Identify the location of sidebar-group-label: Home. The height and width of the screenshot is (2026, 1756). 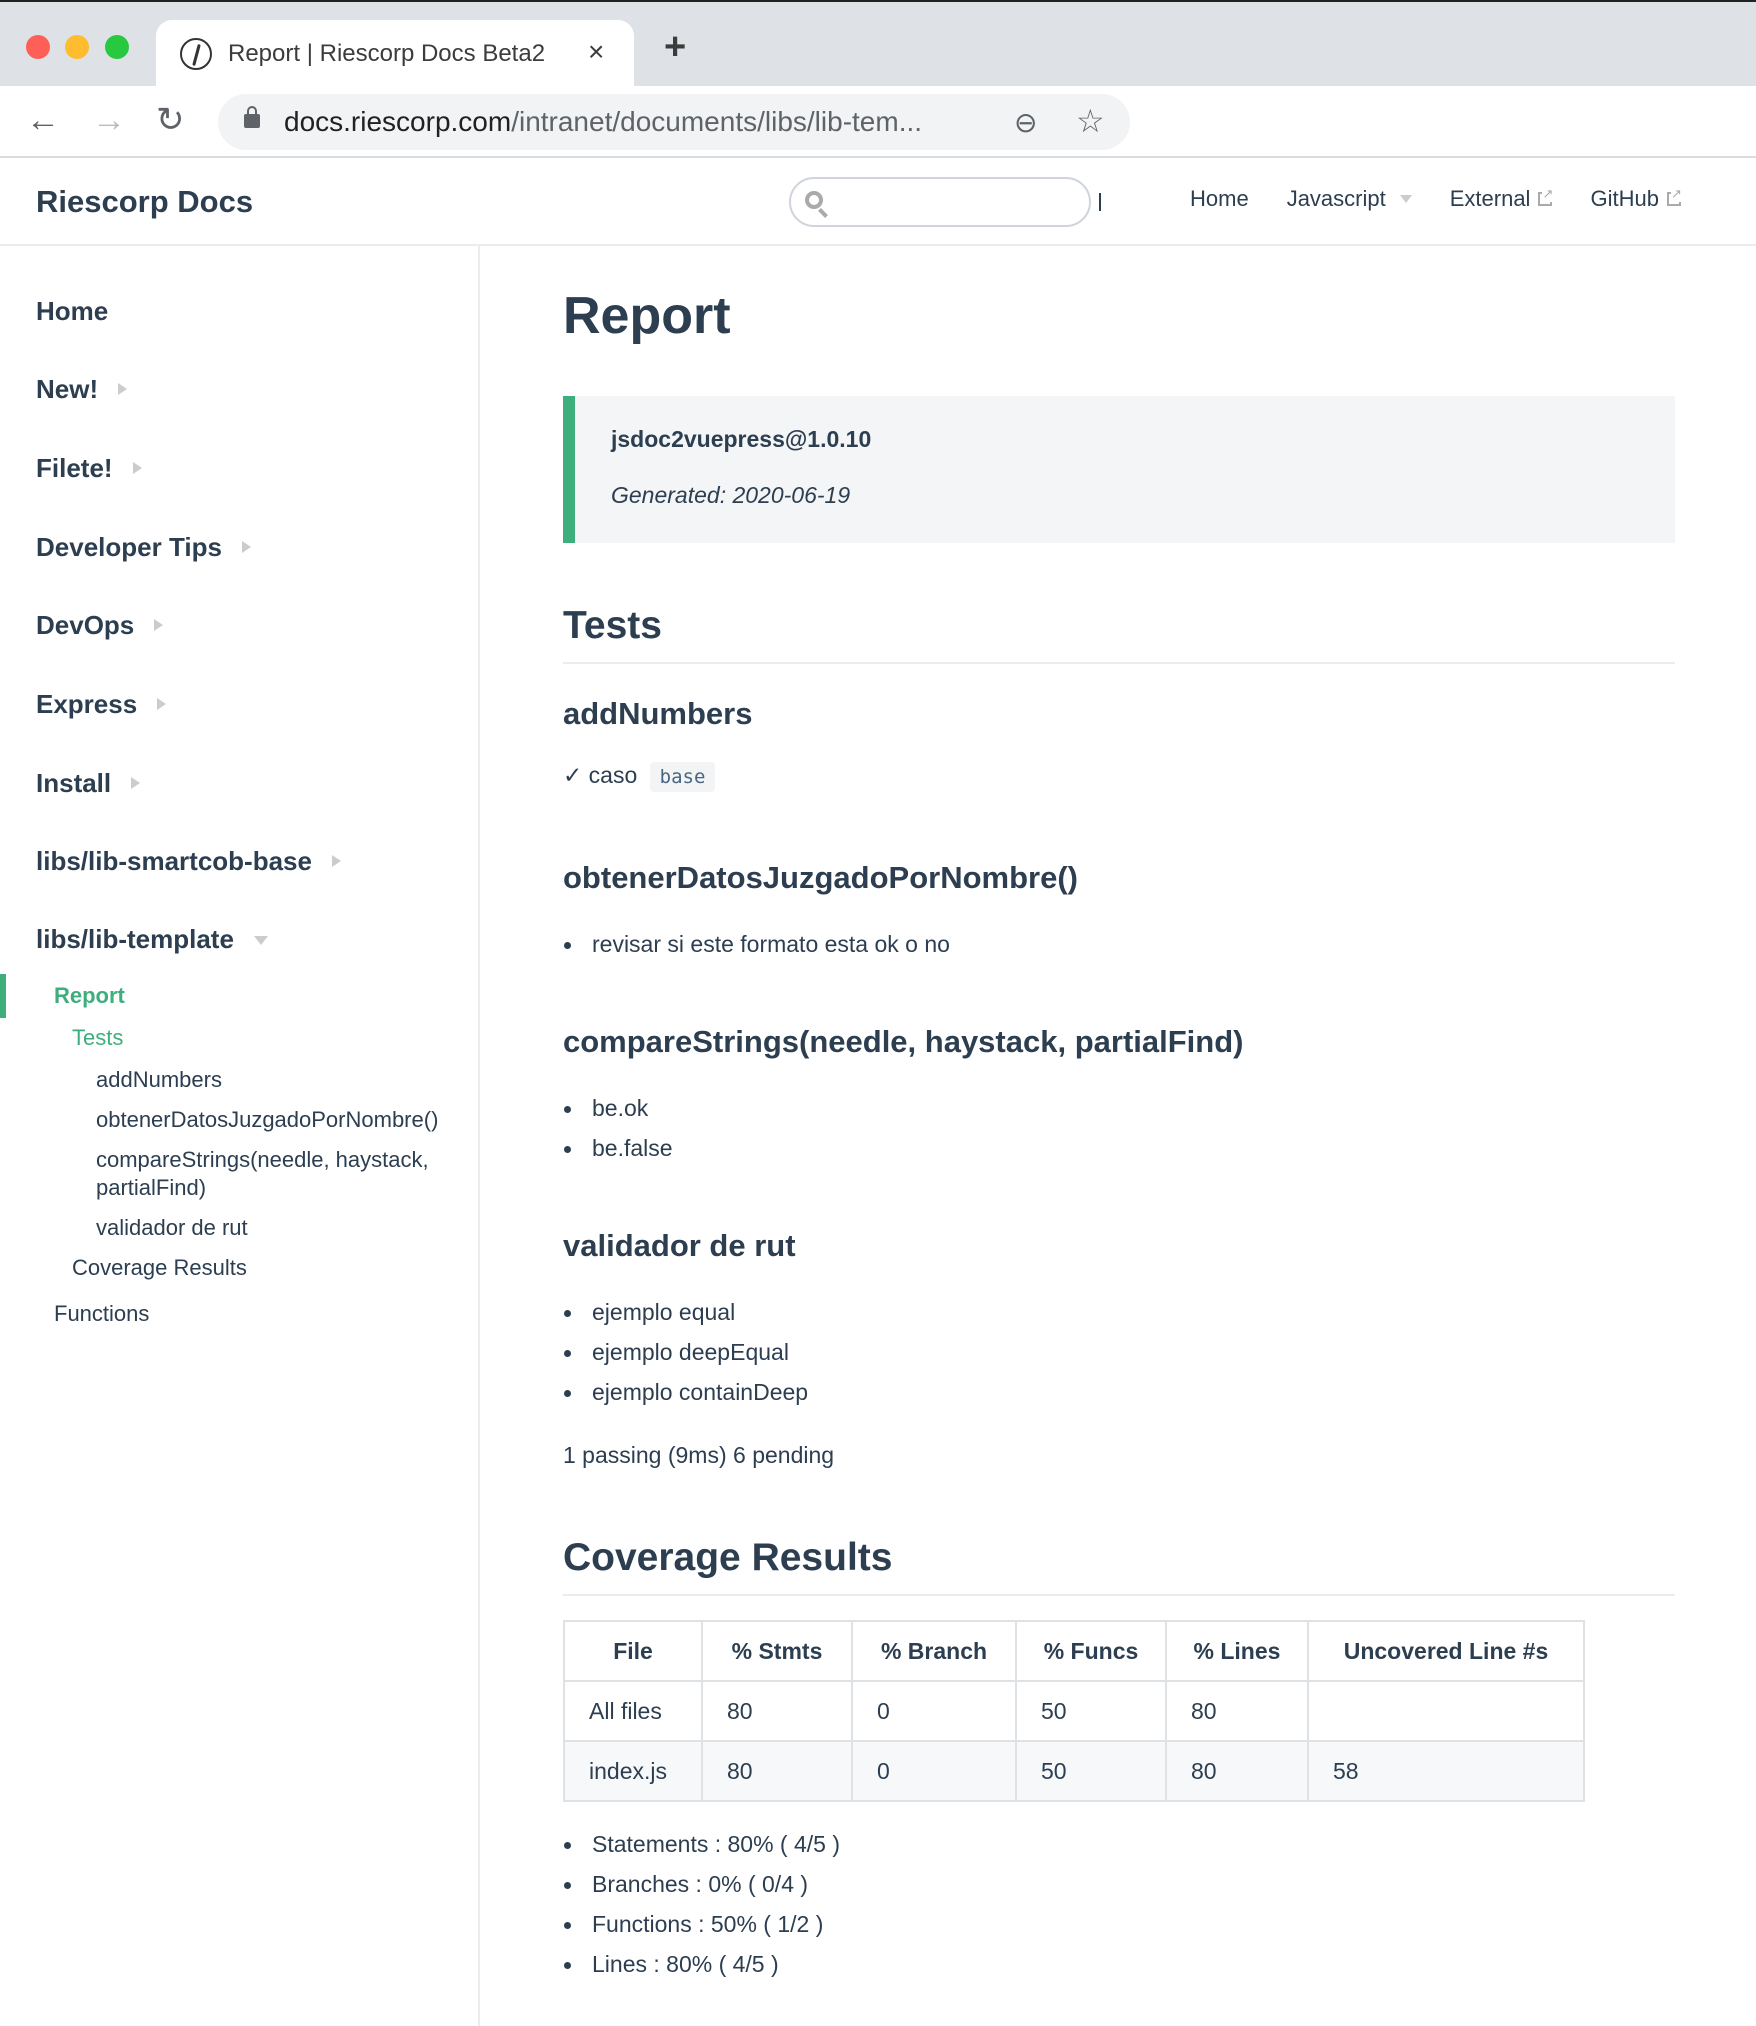
(72, 311).